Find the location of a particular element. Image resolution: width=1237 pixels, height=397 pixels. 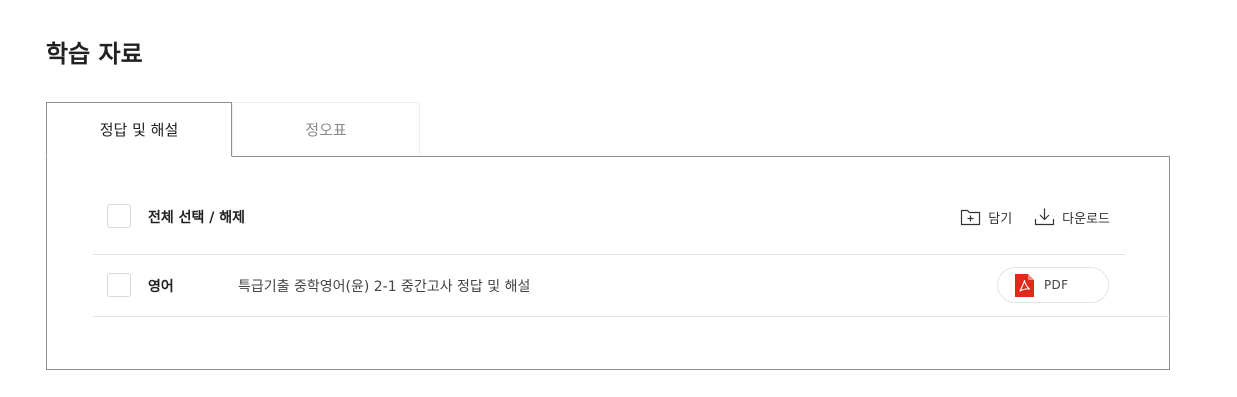

select-all-row: 전체 선택 / 해제 담기 다운로드 is located at coordinates (609, 223).